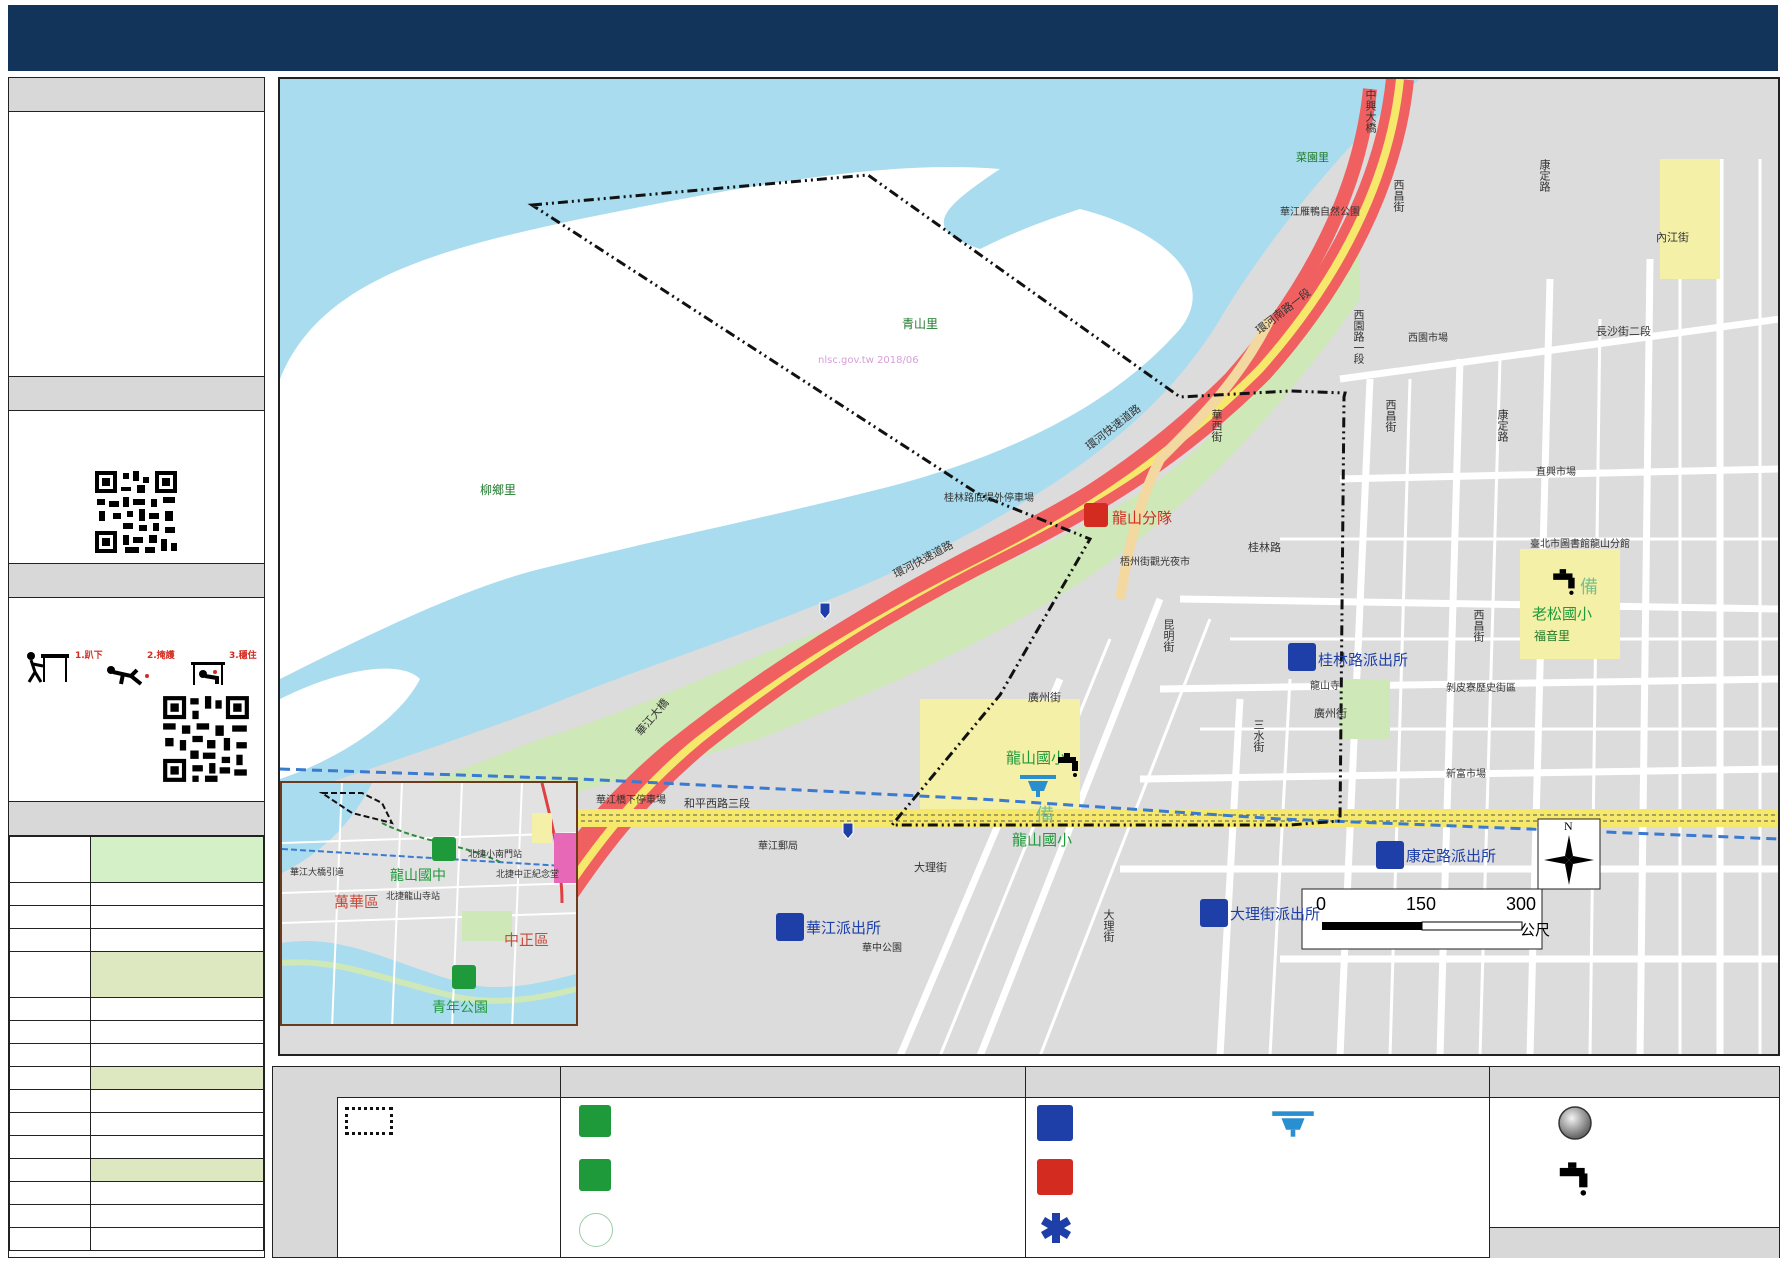 This screenshot has width=1786, height=1263. Describe the element at coordinates (868, 360) in the screenshot. I see `watermark: nlsc.gov.tw 2018/06` at that location.